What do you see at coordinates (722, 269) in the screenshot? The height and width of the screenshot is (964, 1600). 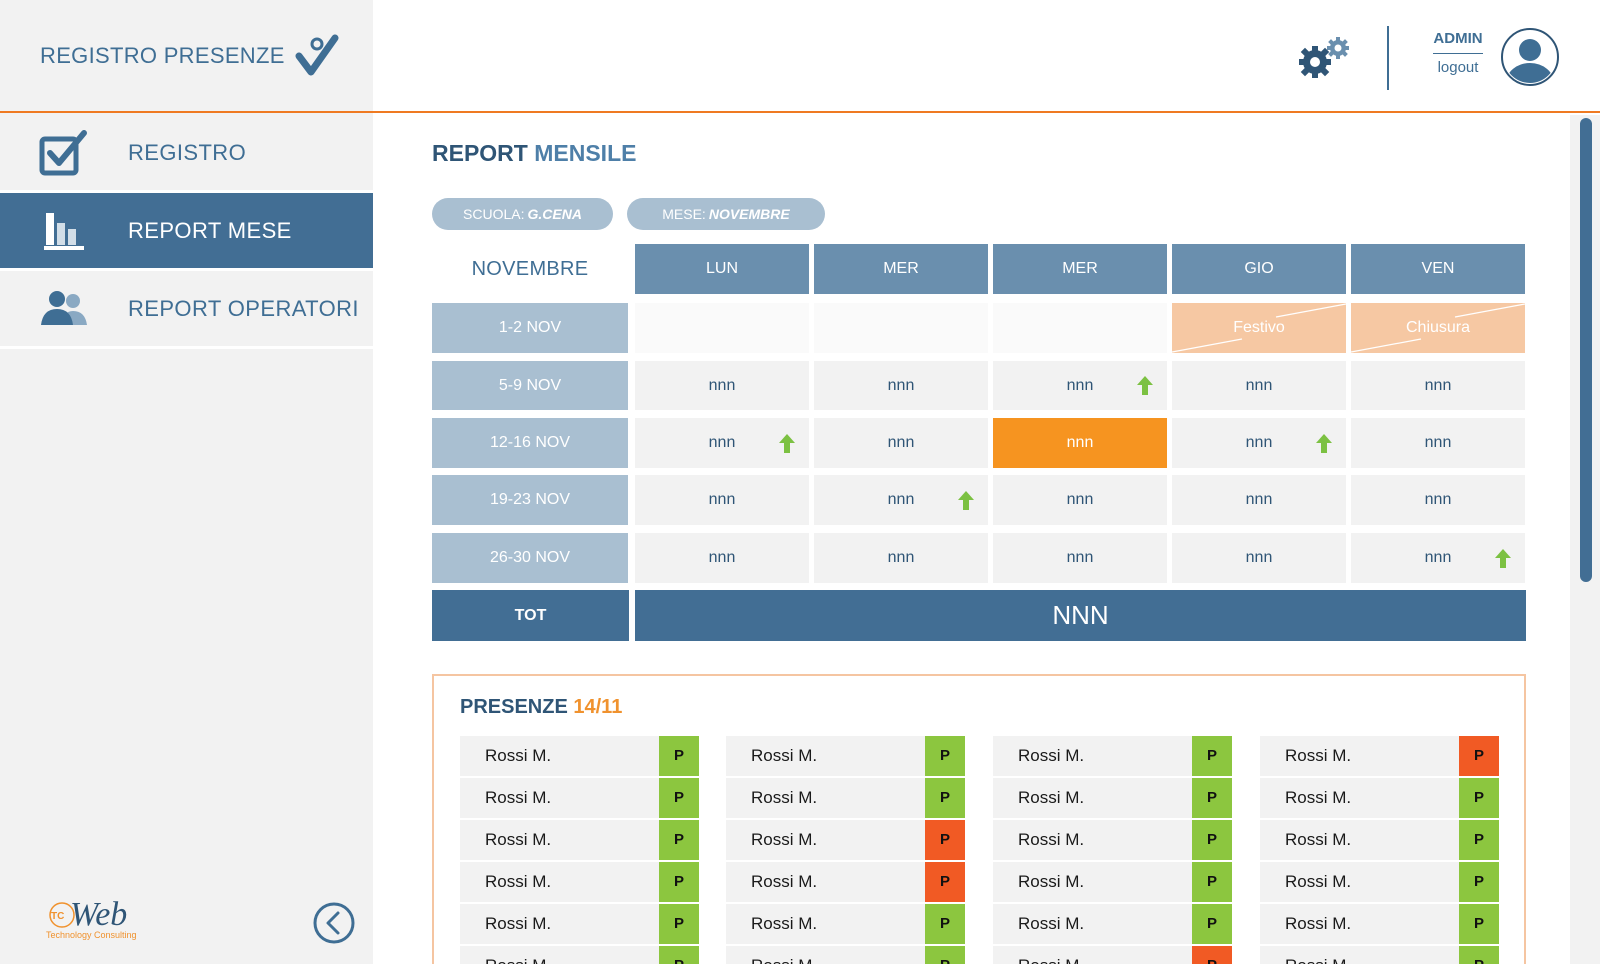 I see `day-header-lun: LUN` at bounding box center [722, 269].